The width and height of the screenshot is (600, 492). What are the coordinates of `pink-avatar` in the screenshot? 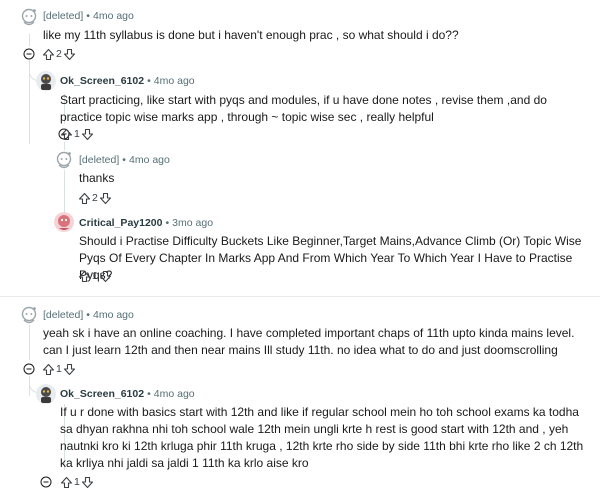 It's located at (64, 222).